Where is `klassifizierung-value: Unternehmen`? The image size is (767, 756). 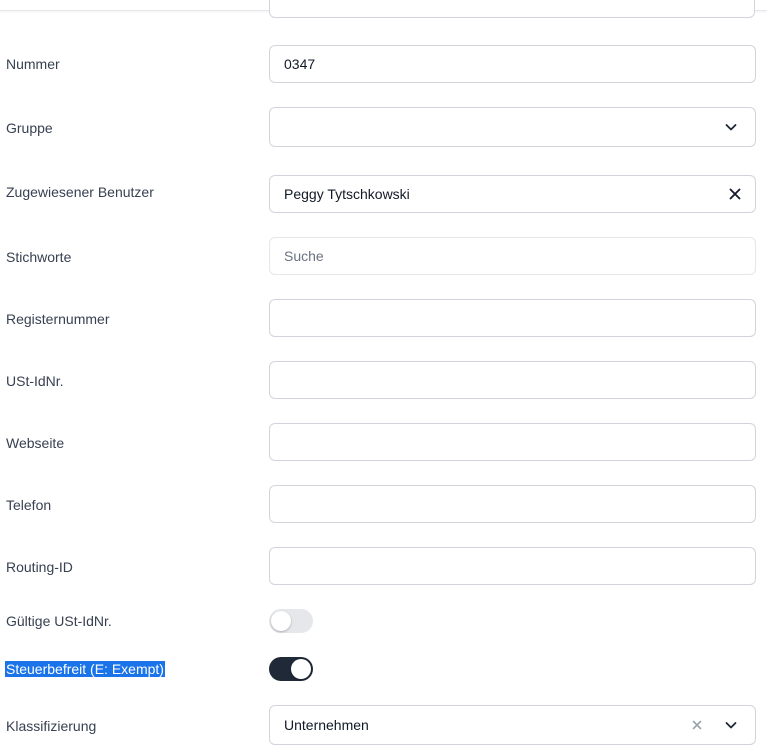
klassifizierung-value: Unternehmen is located at coordinates (326, 725).